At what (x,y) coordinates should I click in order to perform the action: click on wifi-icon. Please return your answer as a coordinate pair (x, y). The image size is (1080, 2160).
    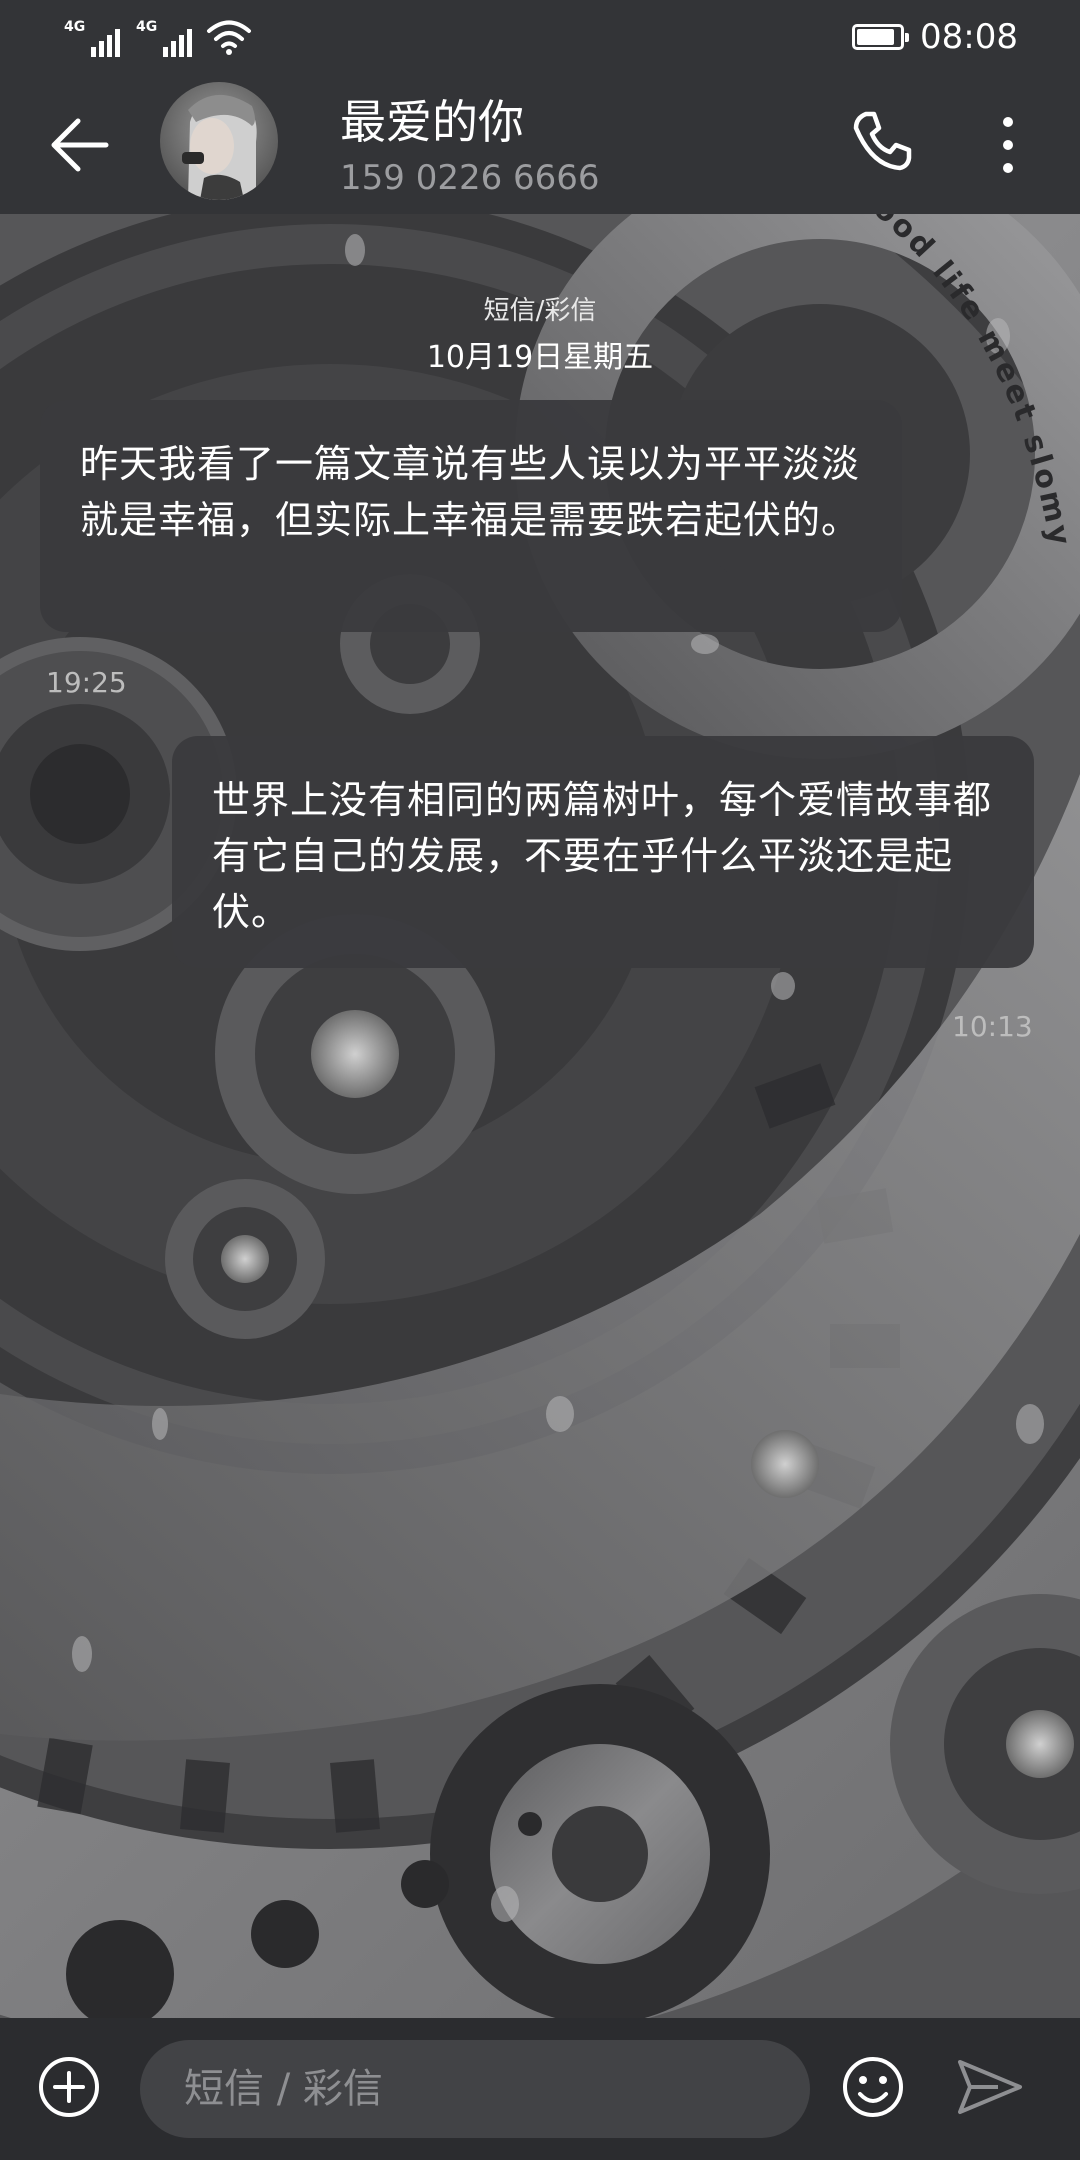
    Looking at the image, I should click on (229, 37).